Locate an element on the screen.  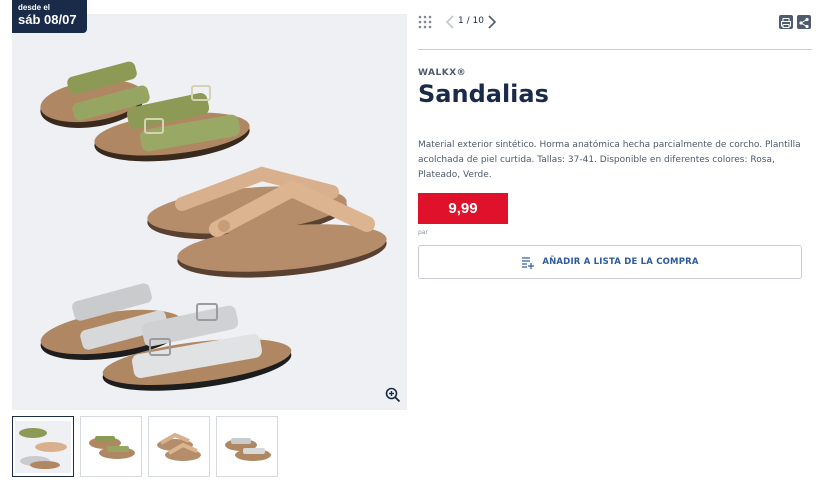
thumbnail-green is located at coordinates (111, 446).